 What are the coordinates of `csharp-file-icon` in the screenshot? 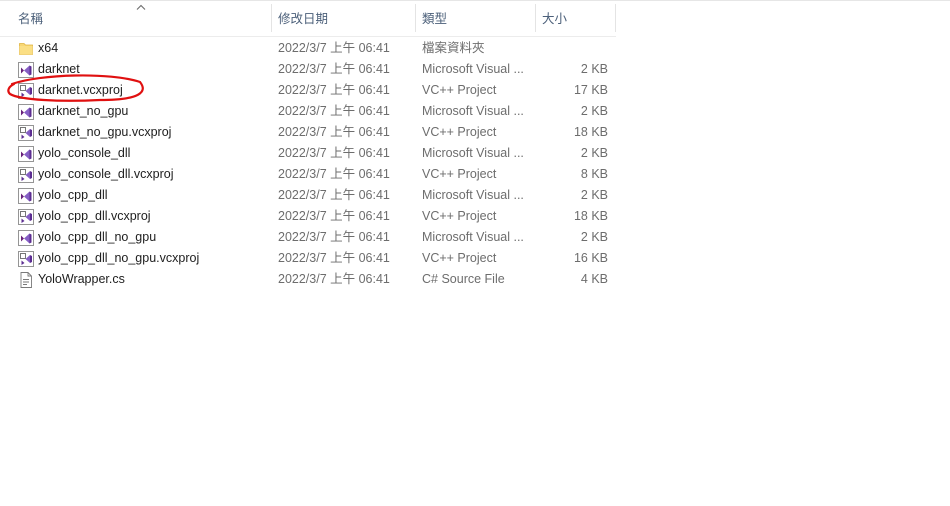 It's located at (26, 280).